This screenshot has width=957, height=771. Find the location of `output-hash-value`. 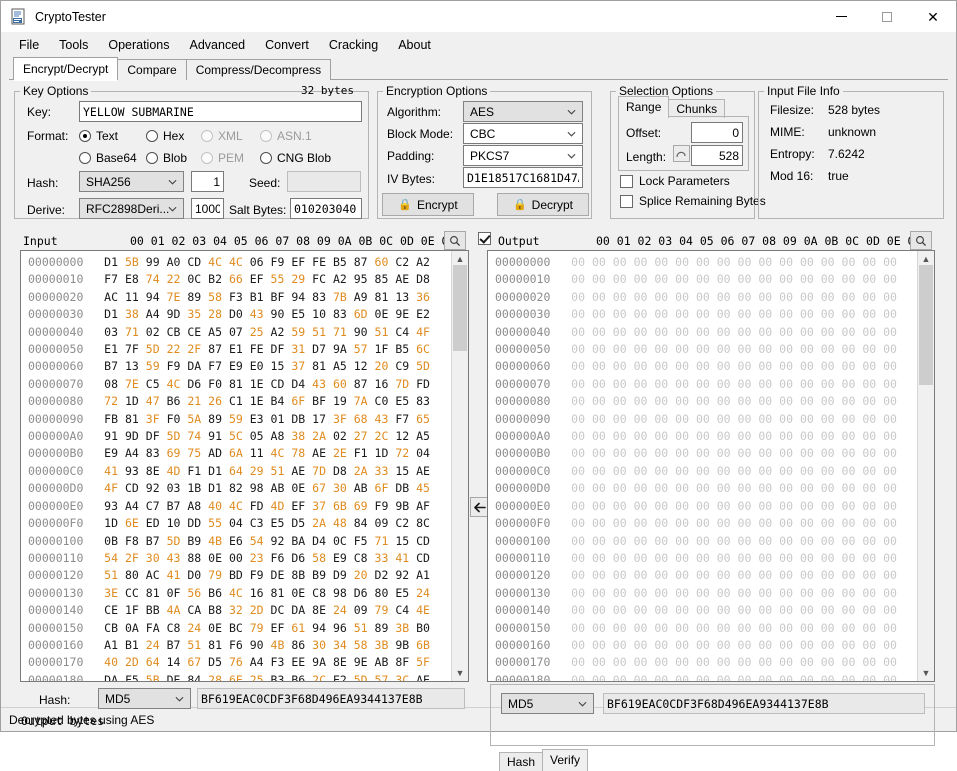

output-hash-value is located at coordinates (764, 703).